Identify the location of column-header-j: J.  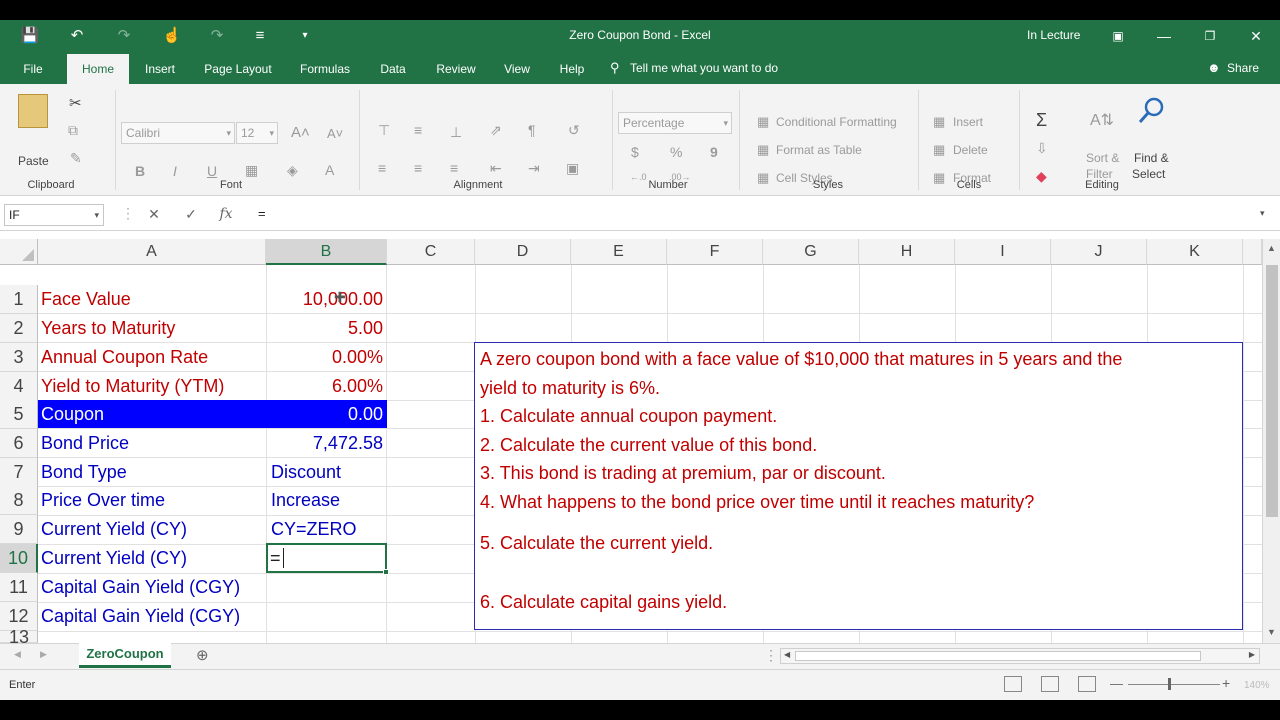
(1099, 252).